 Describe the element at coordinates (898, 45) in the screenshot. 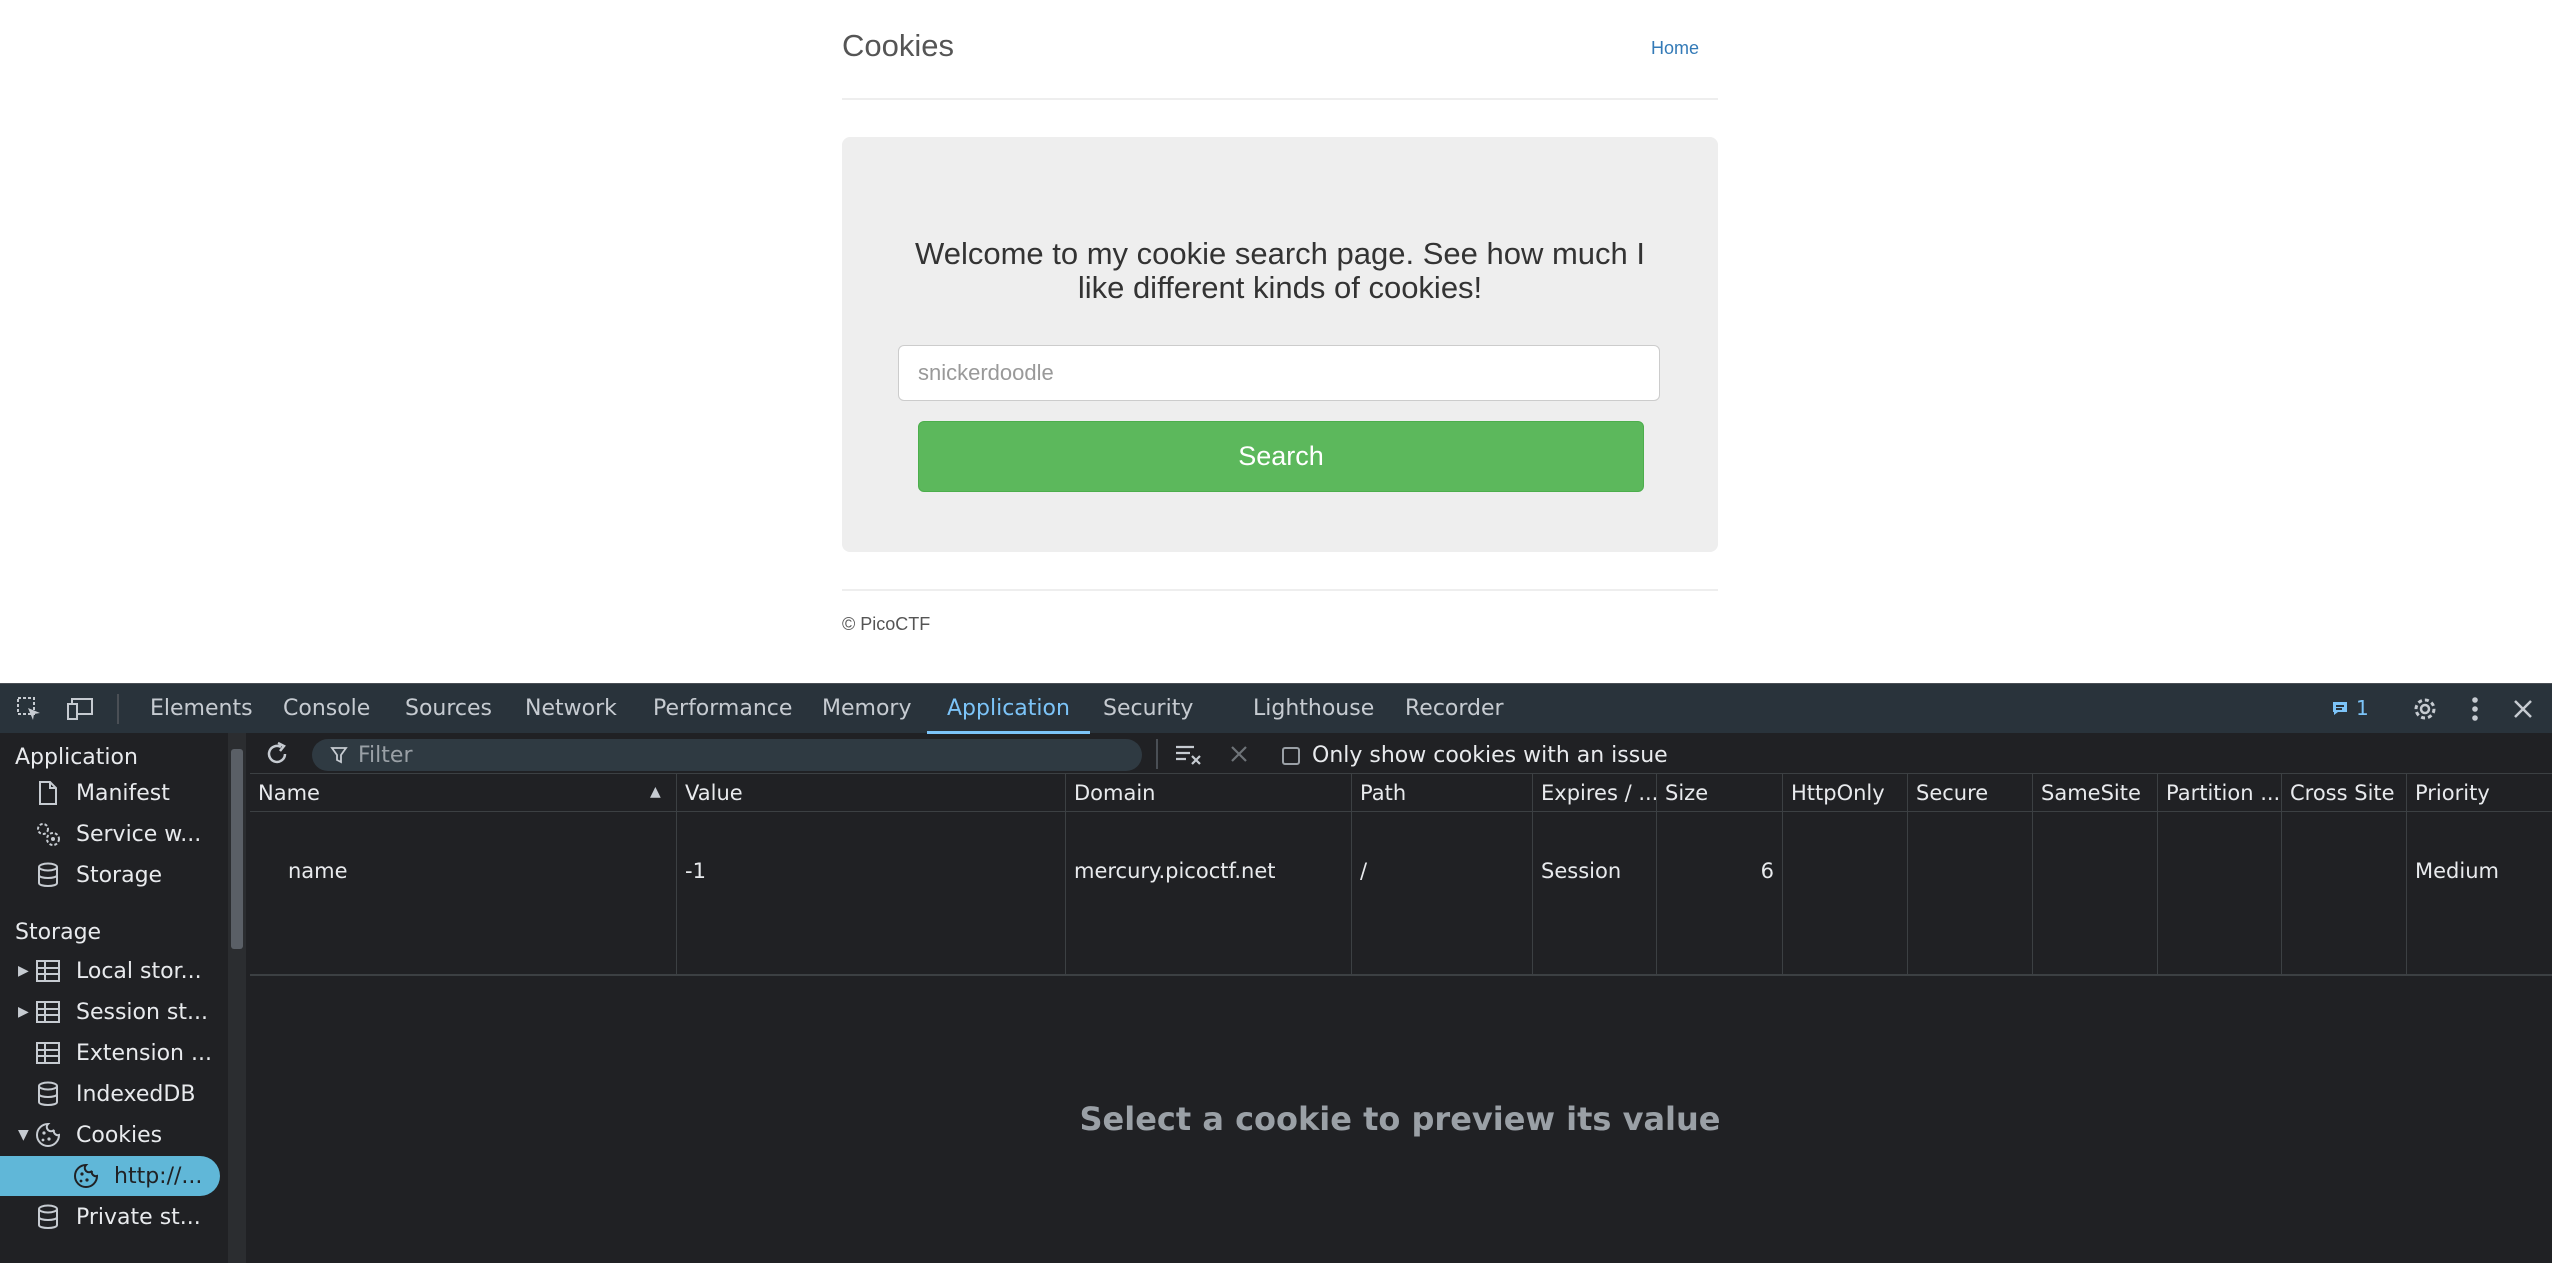

I see `site-title: Cookies` at that location.